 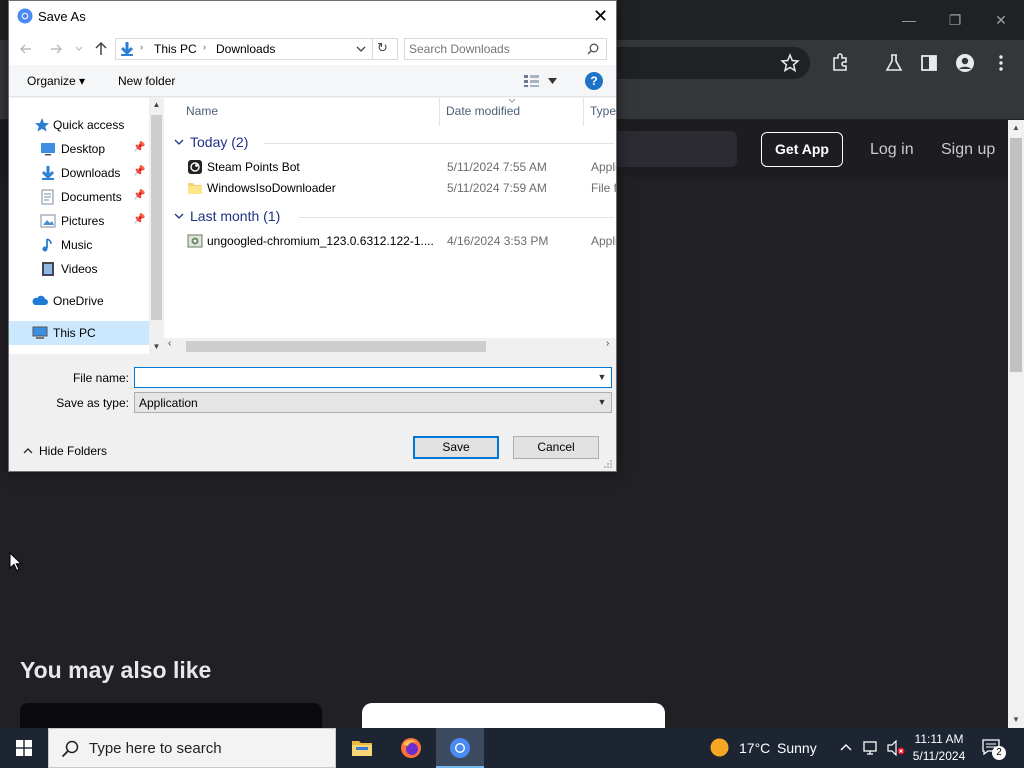 I want to click on nav-scroll-thumb, so click(x=156, y=217).